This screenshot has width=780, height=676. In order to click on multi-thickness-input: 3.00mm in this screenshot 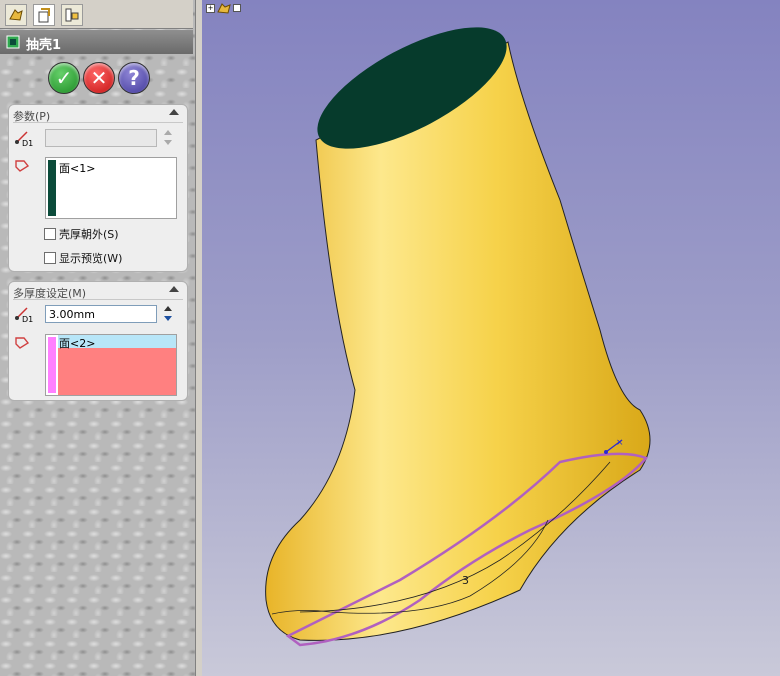, I will do `click(101, 314)`.